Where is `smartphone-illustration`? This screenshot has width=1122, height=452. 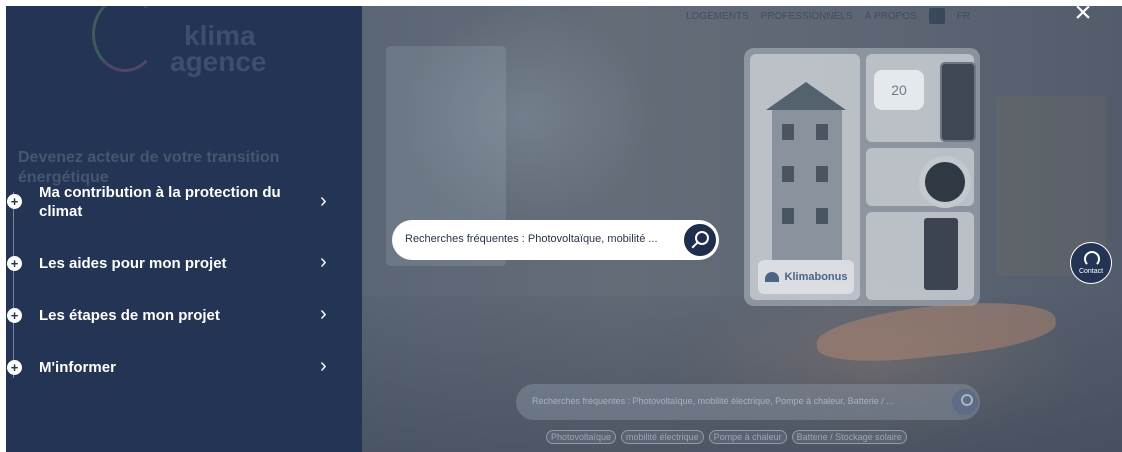 smartphone-illustration is located at coordinates (958, 102).